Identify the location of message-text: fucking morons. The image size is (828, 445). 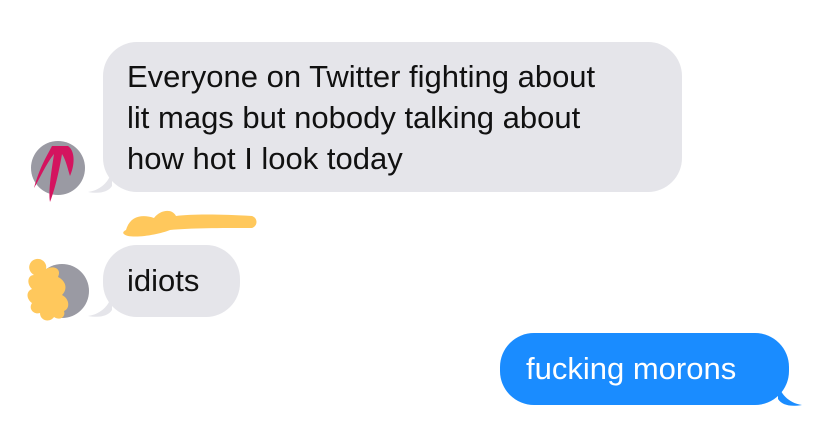
(631, 368).